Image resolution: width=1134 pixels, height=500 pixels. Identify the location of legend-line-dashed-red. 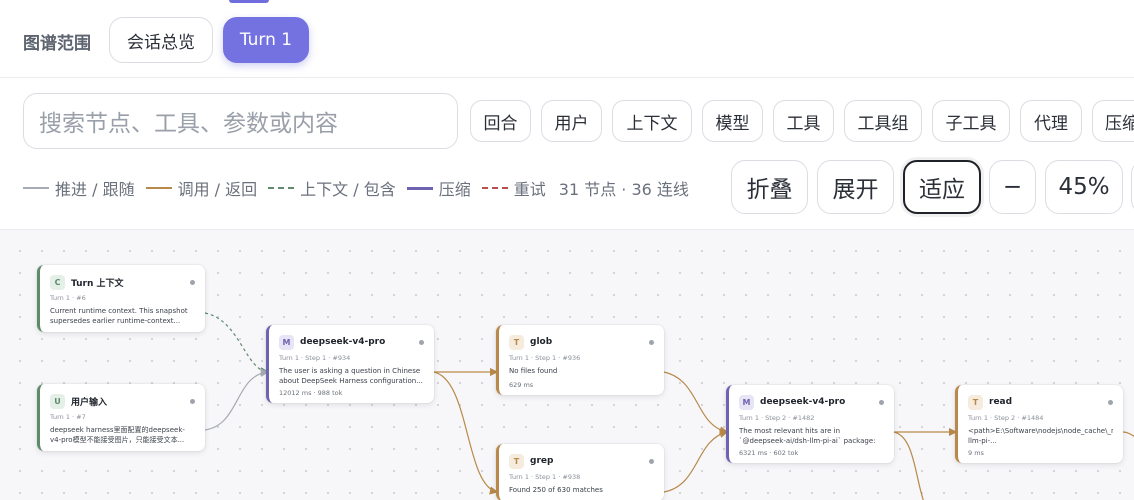
(494, 188).